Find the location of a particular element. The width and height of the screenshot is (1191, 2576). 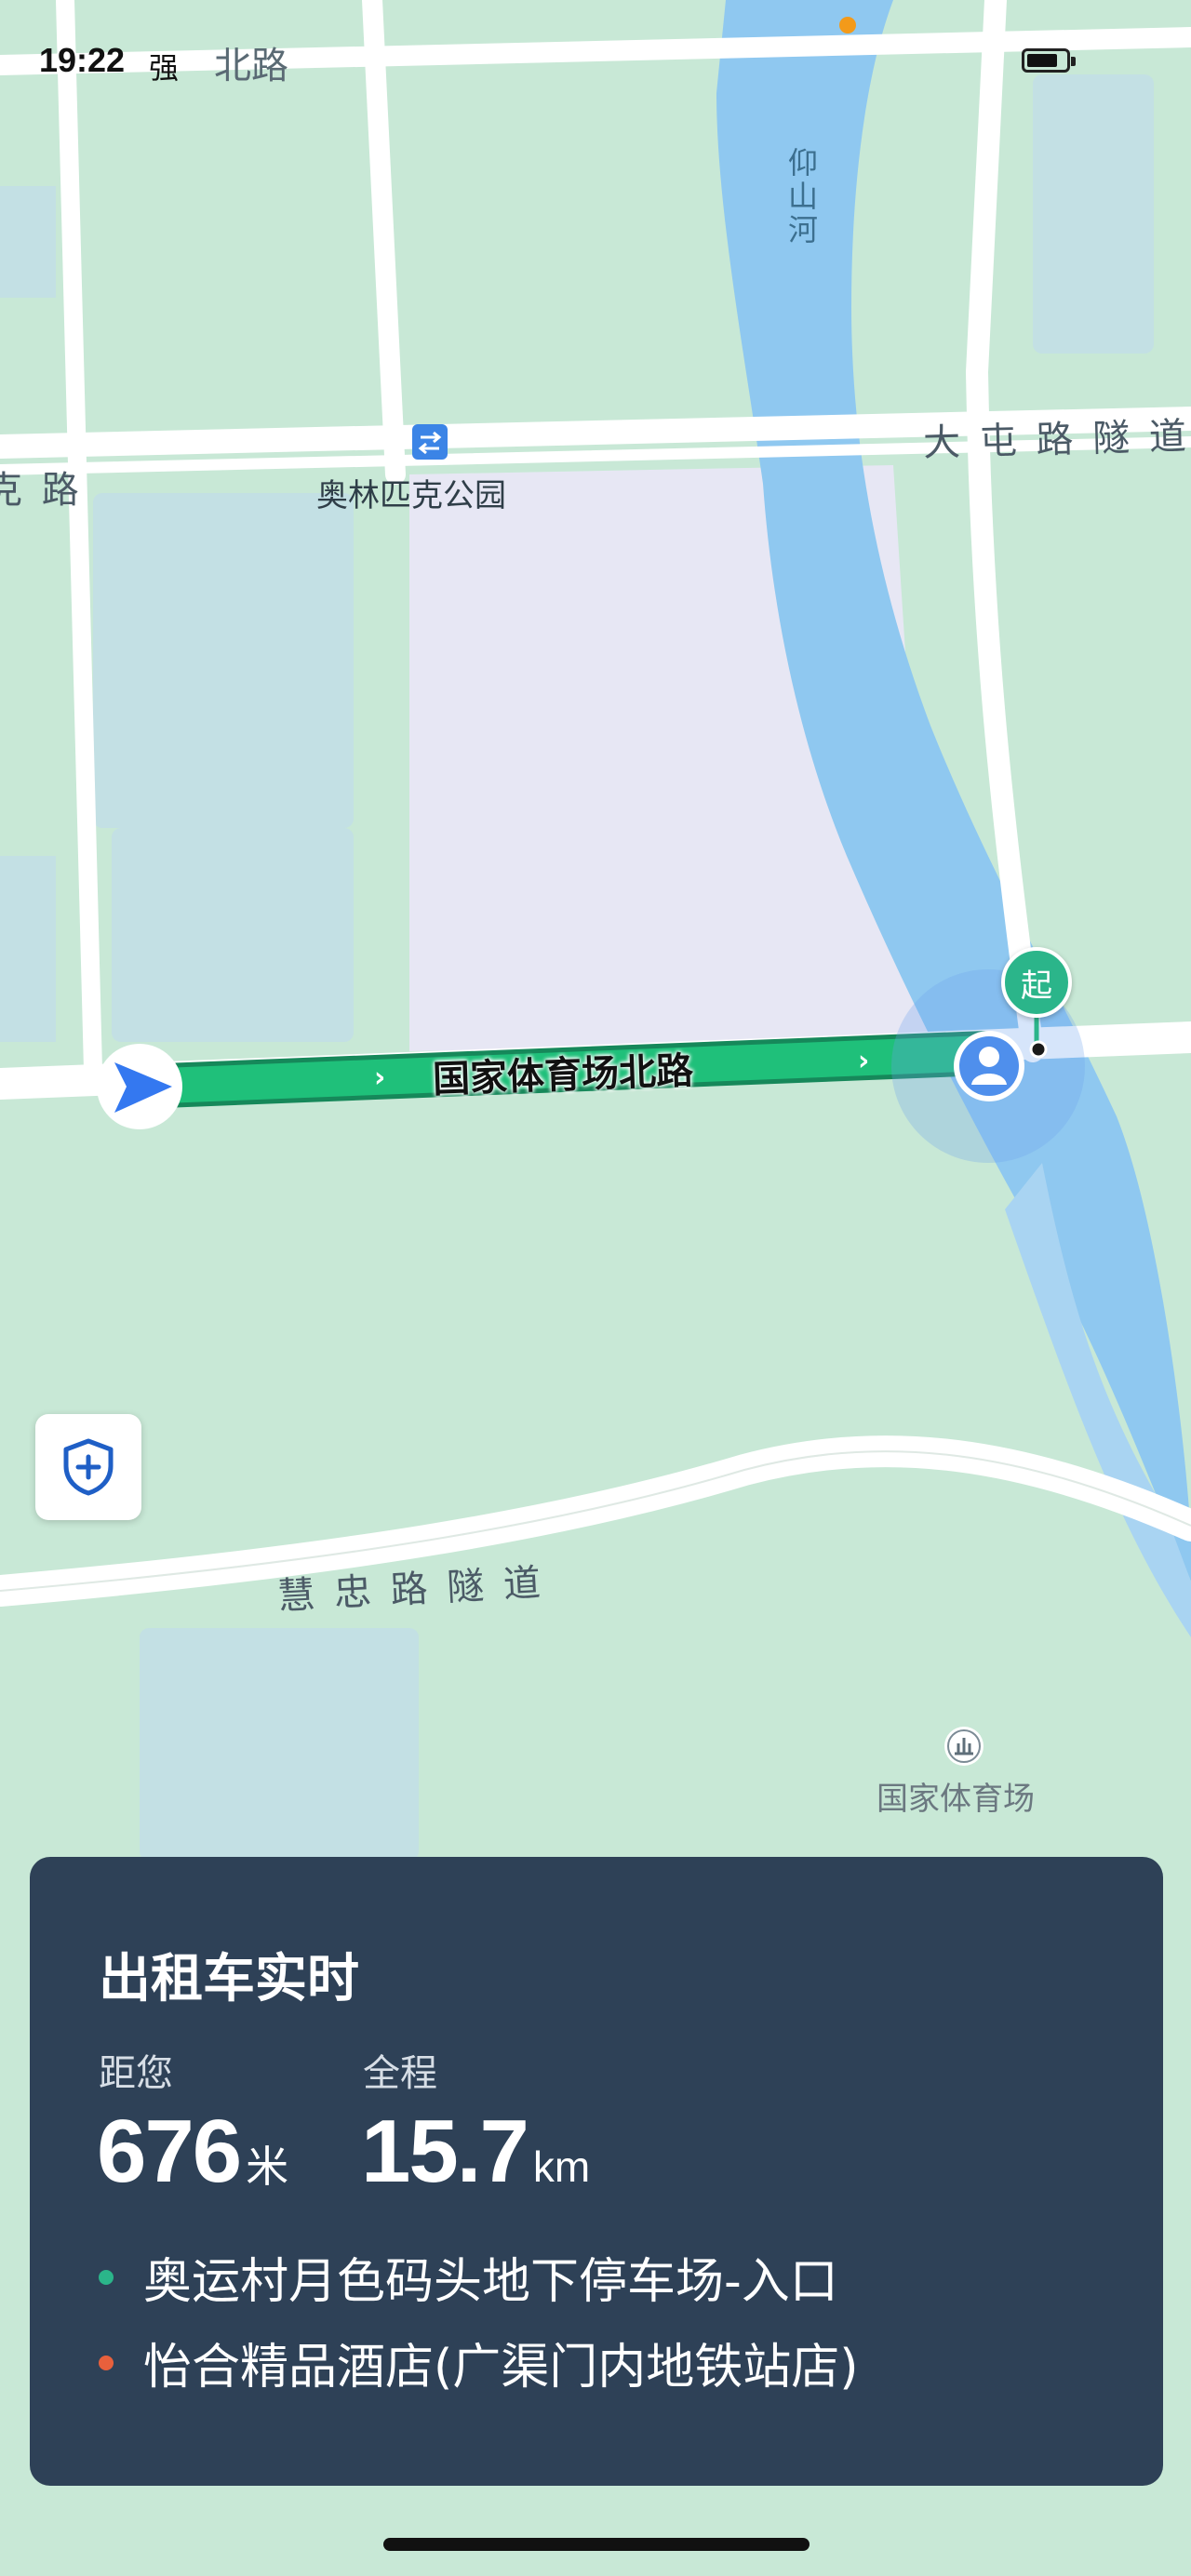

distance-value: 676 is located at coordinates (169, 2151).